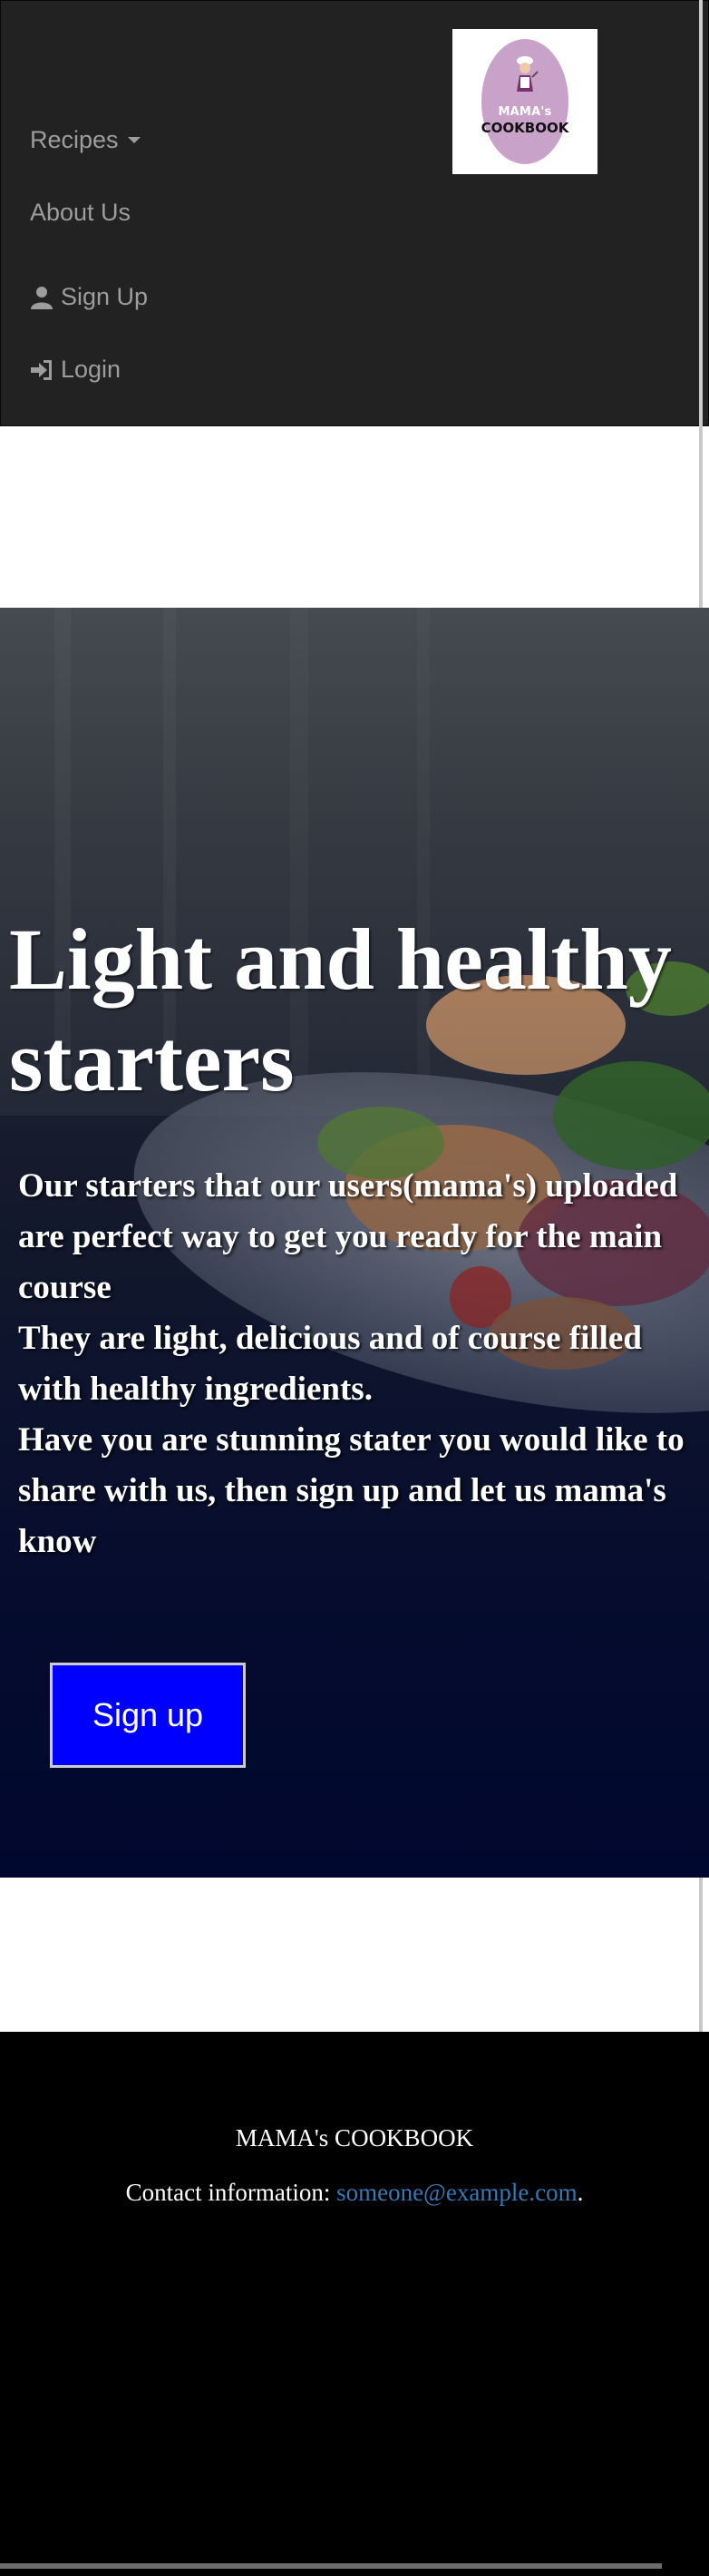 This screenshot has height=2576, width=709. I want to click on contact-email-link: someone@example.com, so click(457, 2192).